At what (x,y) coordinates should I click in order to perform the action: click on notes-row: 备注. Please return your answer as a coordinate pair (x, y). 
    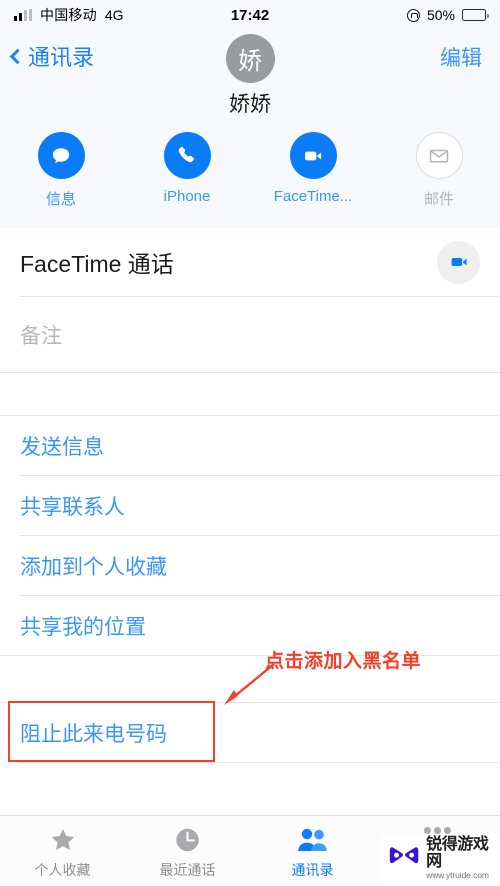
    Looking at the image, I should click on (250, 334).